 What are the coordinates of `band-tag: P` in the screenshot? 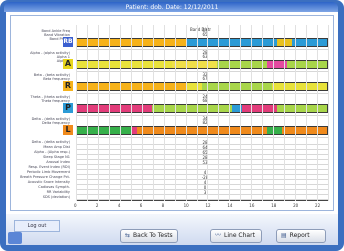 It's located at (68, 108).